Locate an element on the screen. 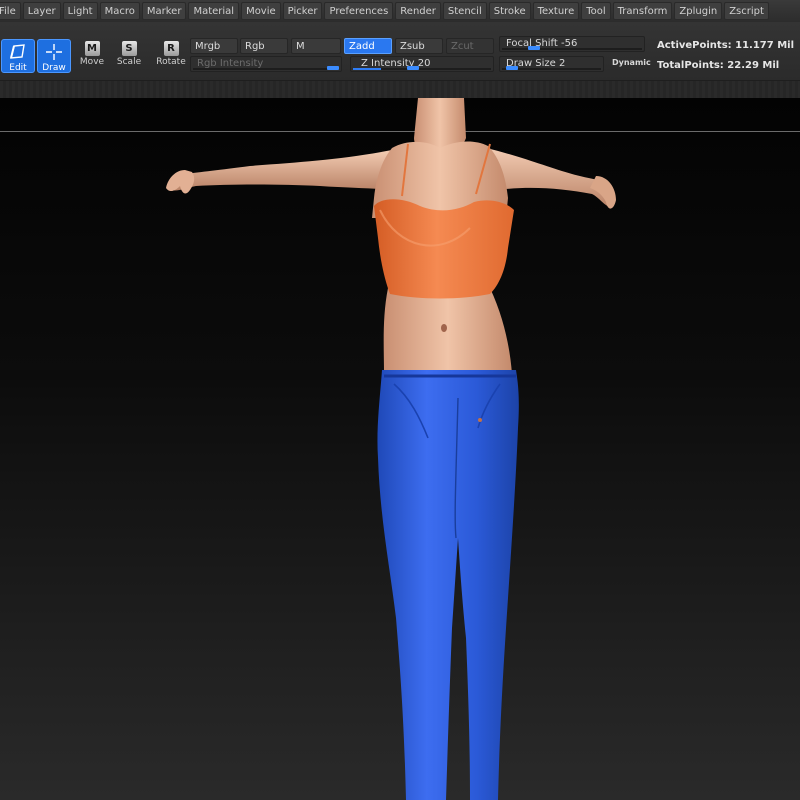  menu-item-light: Light is located at coordinates (80, 11).